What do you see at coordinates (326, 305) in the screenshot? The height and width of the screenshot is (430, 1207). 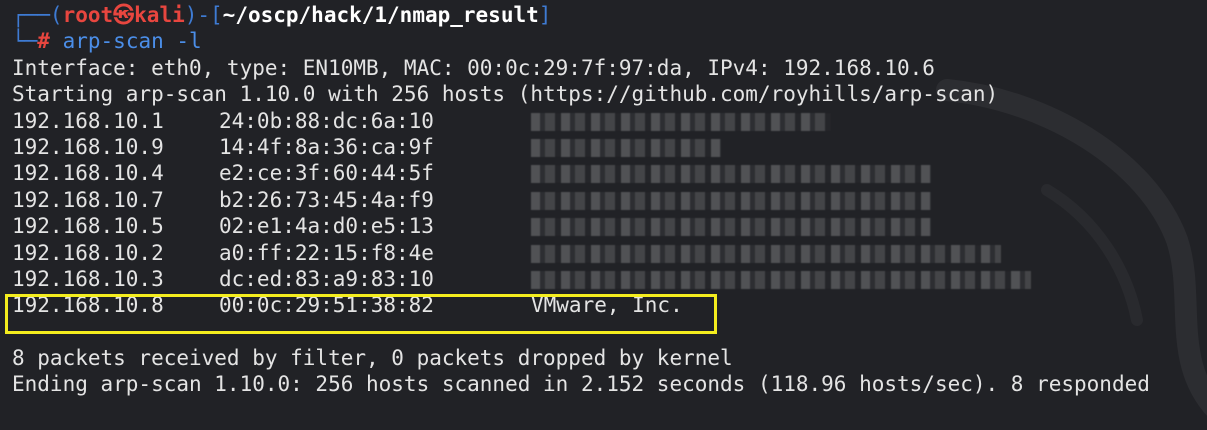 I see `host-mac: 00:0c:29:51:38:82` at bounding box center [326, 305].